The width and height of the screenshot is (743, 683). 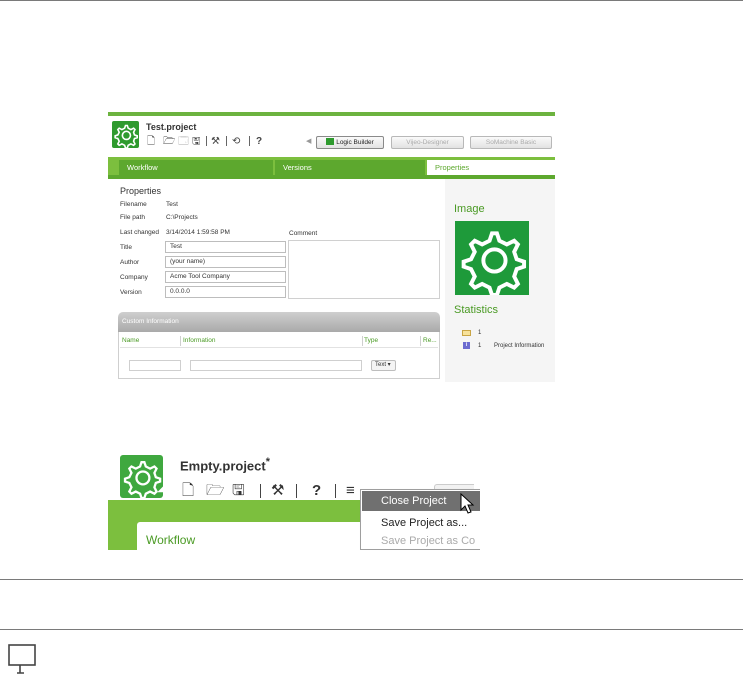 What do you see at coordinates (126, 247) in the screenshot?
I see `title-label: Title` at bounding box center [126, 247].